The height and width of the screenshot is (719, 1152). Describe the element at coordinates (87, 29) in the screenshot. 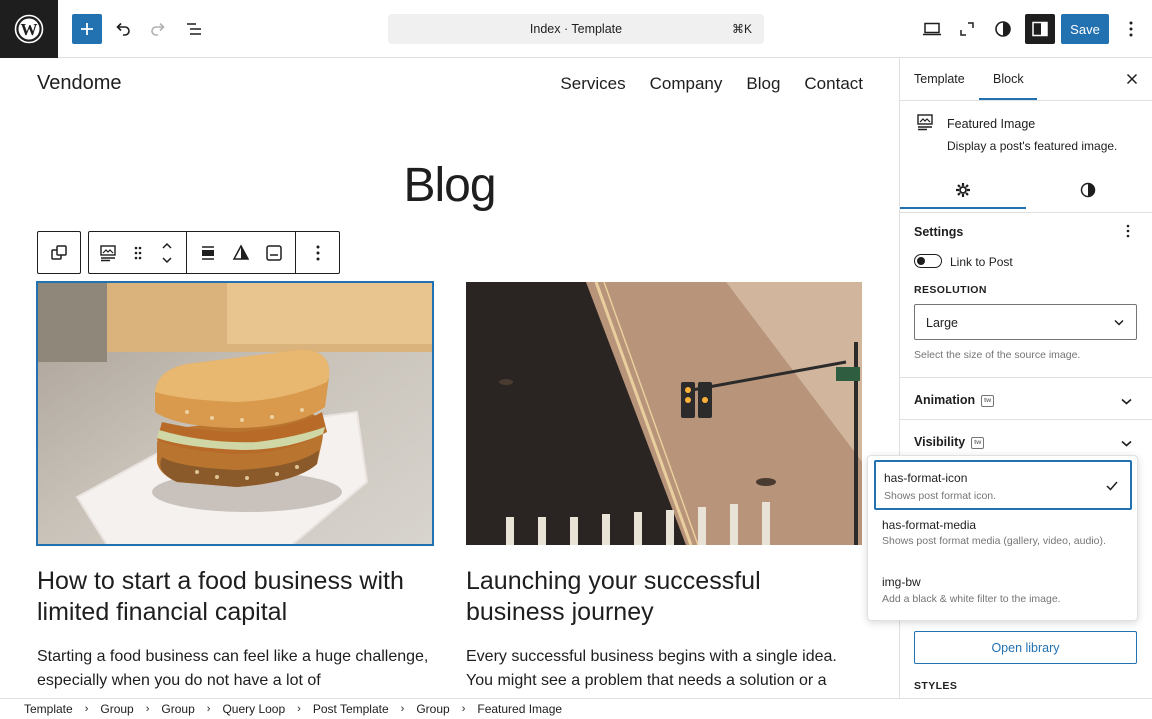

I see `add-block-button` at that location.